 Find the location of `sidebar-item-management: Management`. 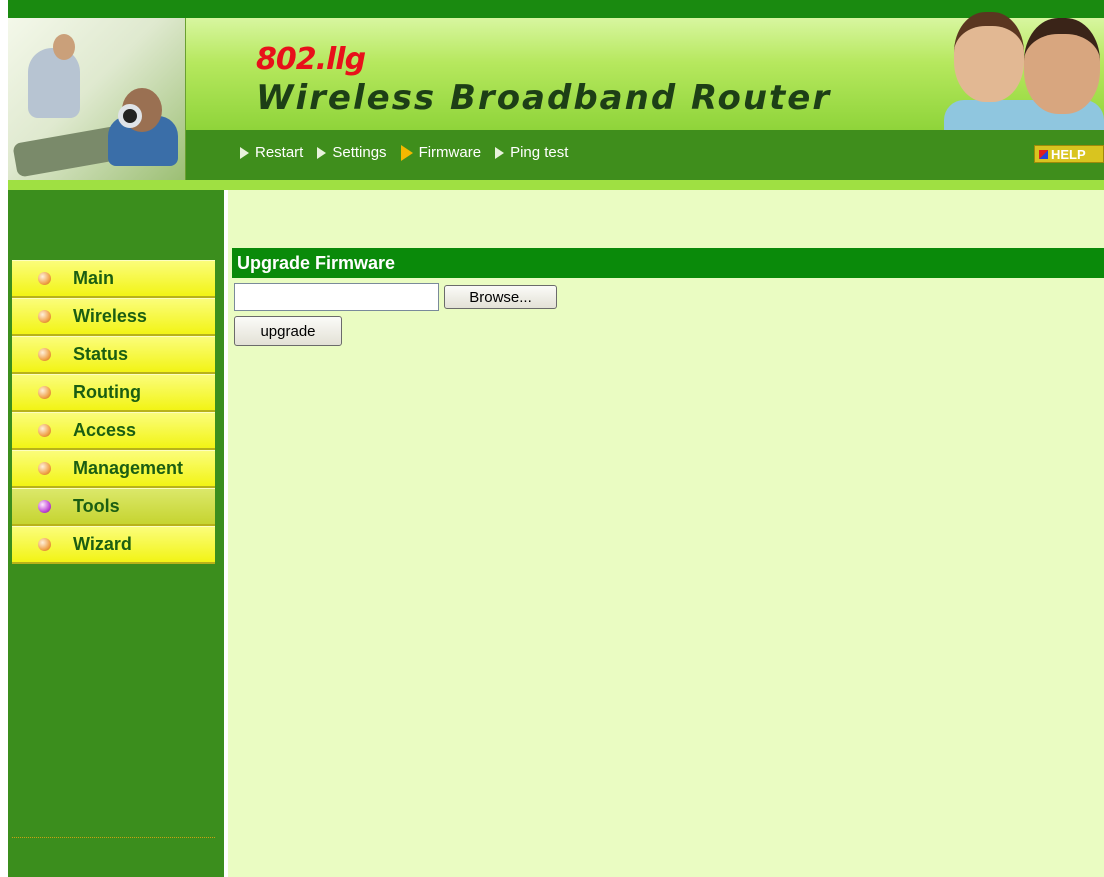

sidebar-item-management: Management is located at coordinates (113, 469).